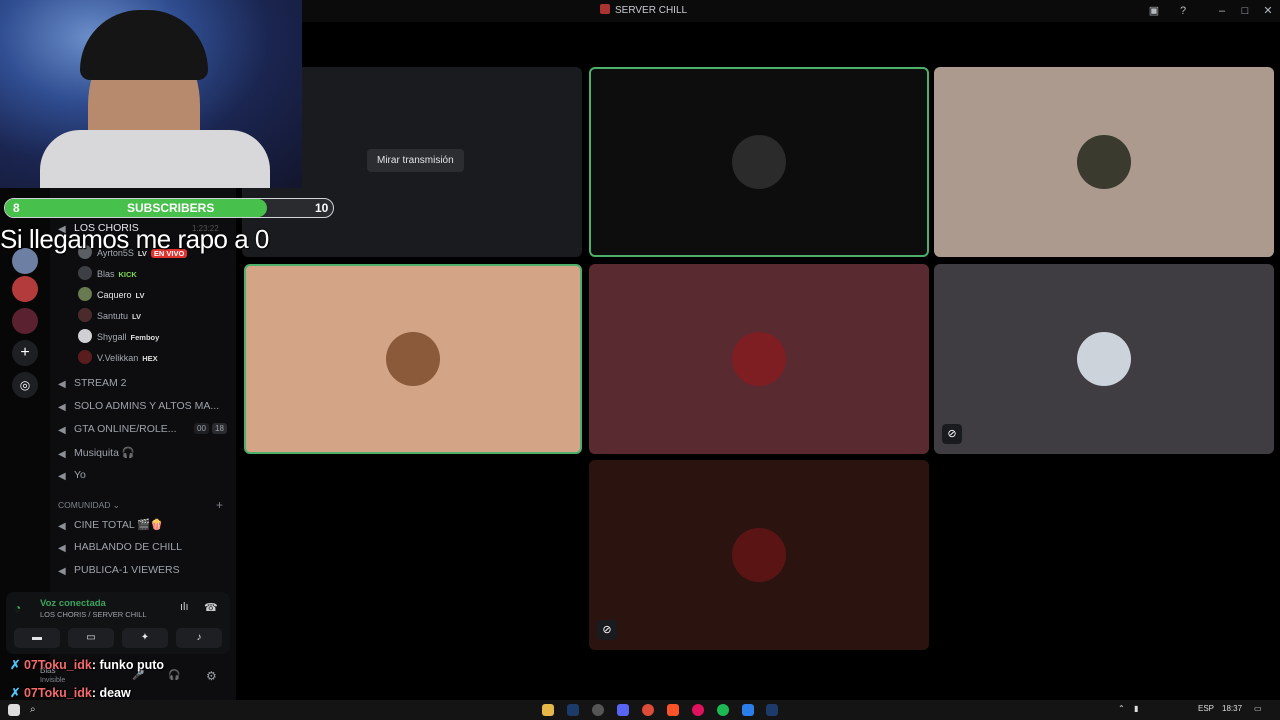 The width and height of the screenshot is (1280, 720). I want to click on language-indicator: ESP, so click(1206, 708).